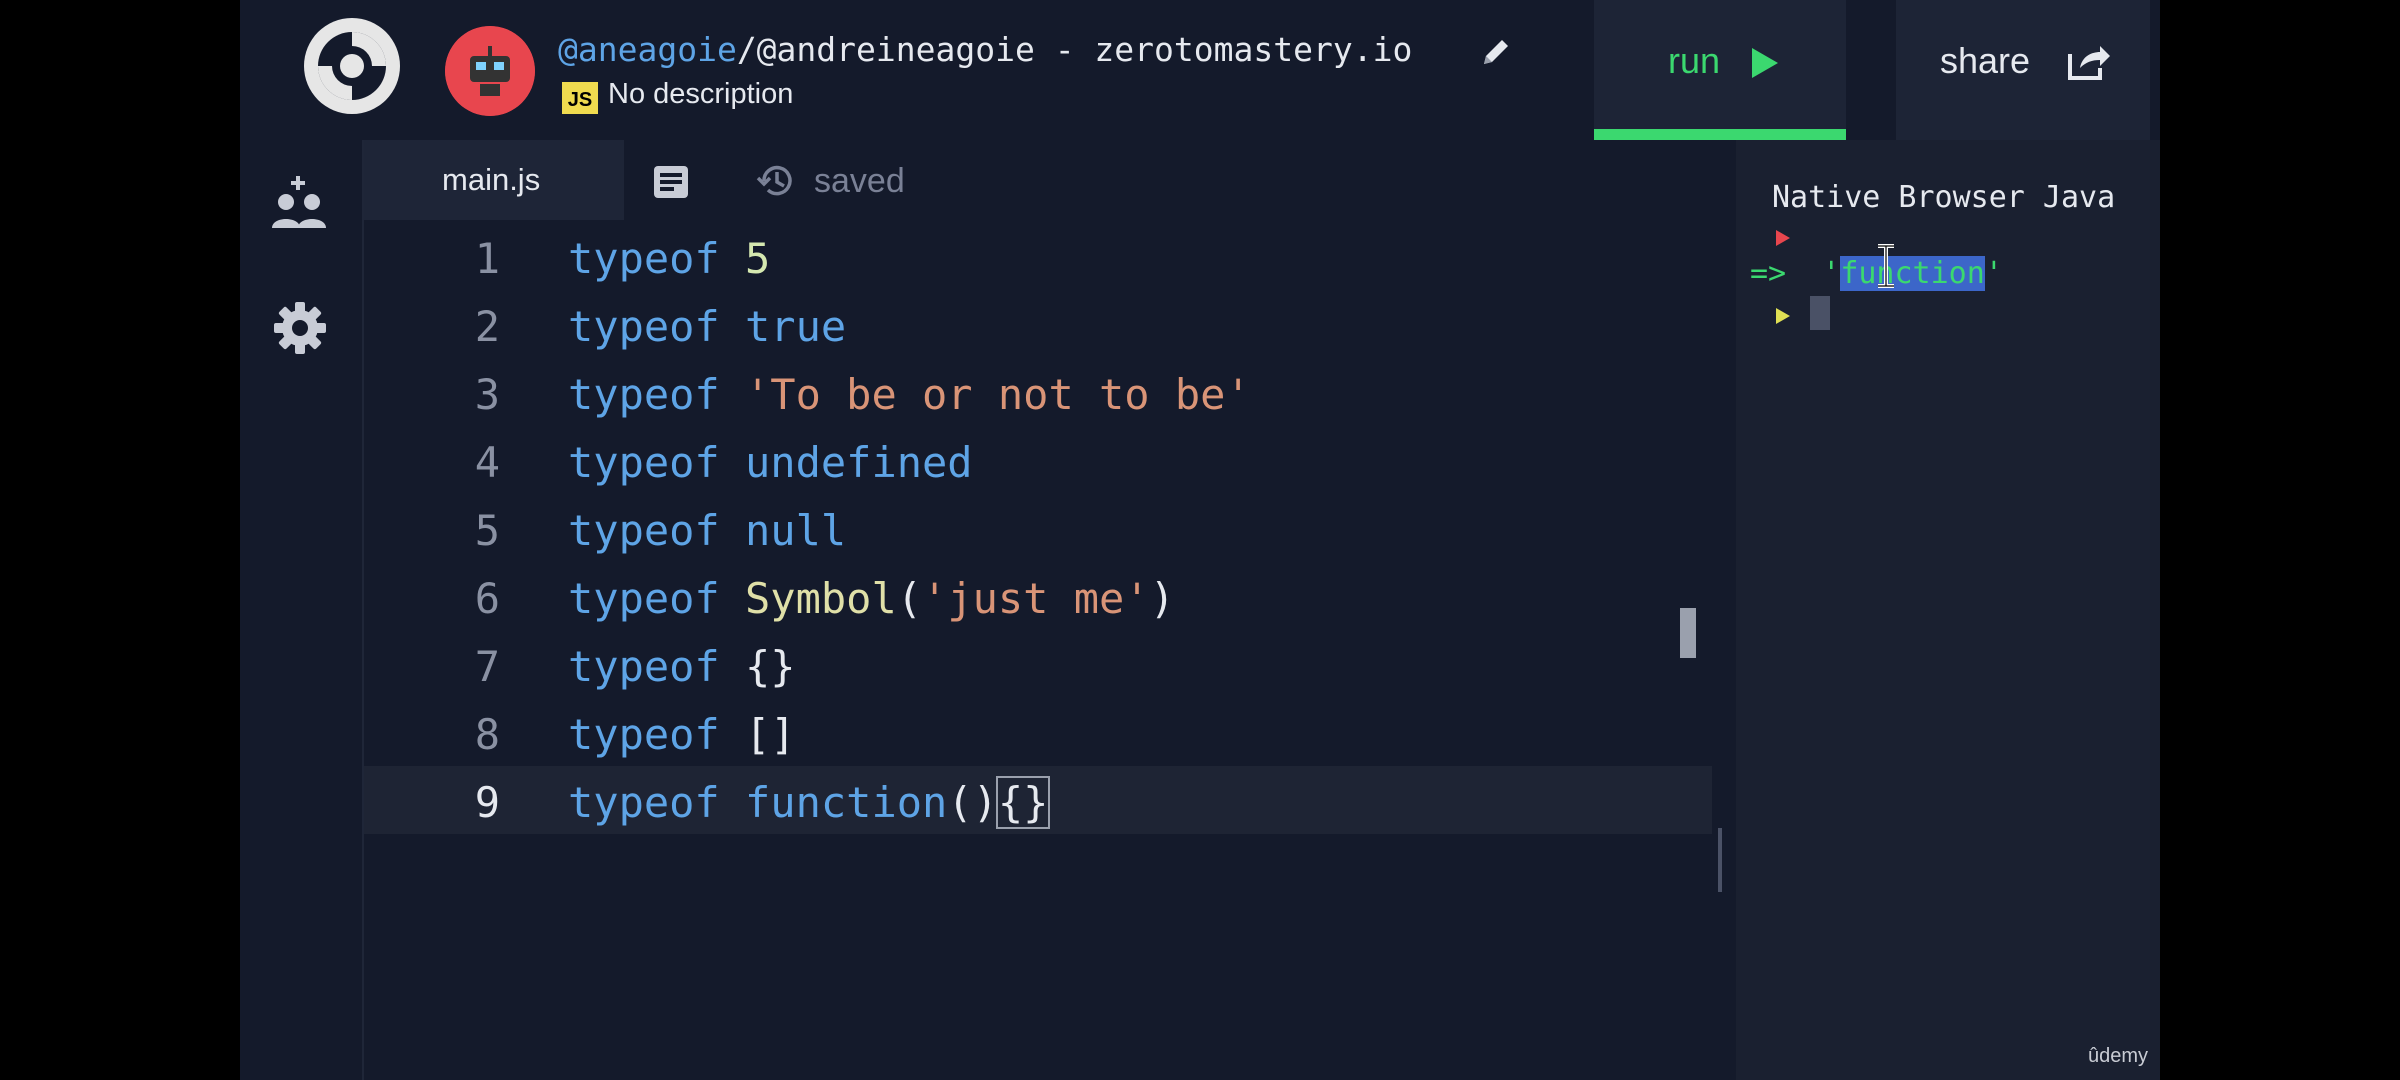  Describe the element at coordinates (1993, 273) in the screenshot. I see `result-close-quote: '` at that location.